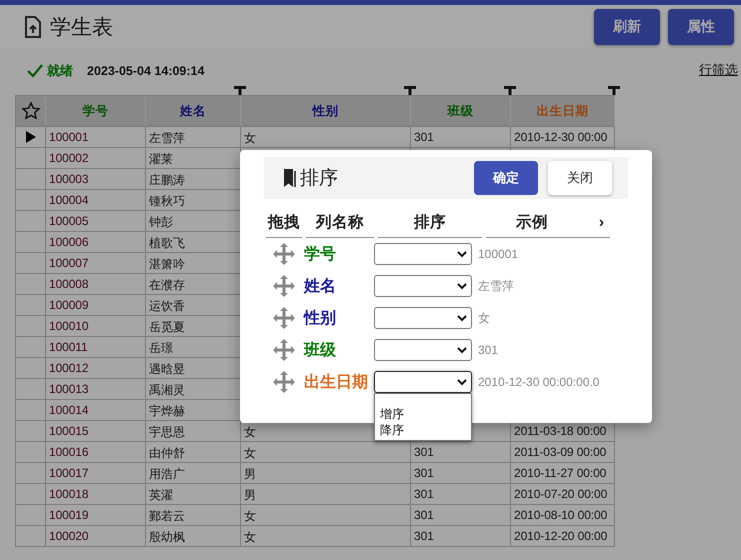 This screenshot has width=741, height=560. I want to click on toolbar-button: 属性, so click(701, 26).